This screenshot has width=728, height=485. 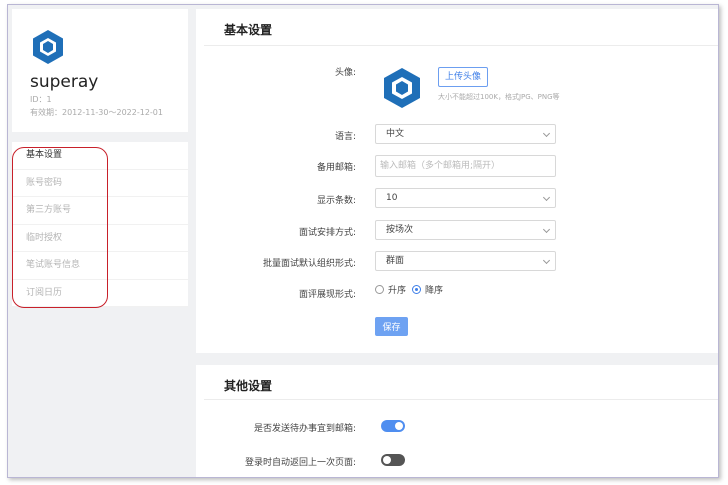 What do you see at coordinates (48, 47) in the screenshot?
I see `company-logo-icon` at bounding box center [48, 47].